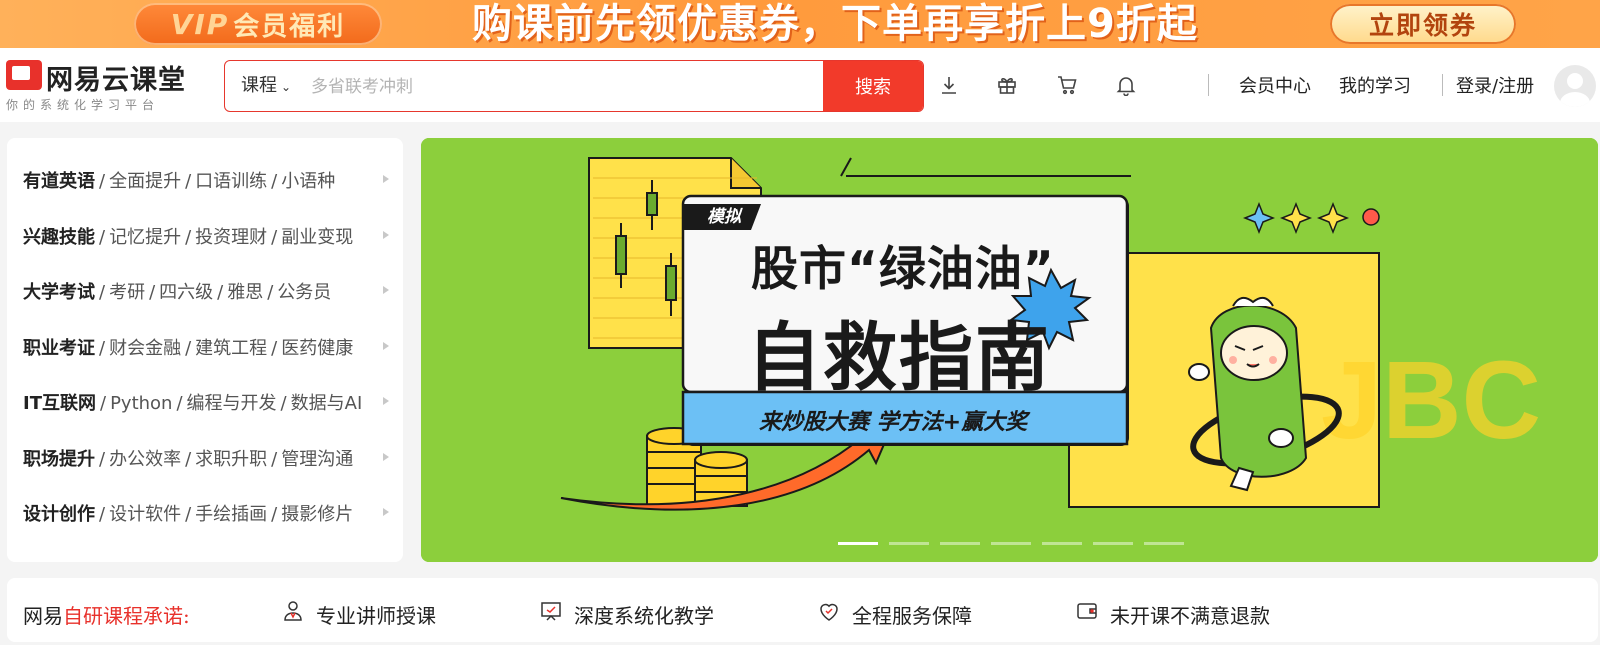  I want to click on search-category-select: 课程 ⌄, so click(266, 86).